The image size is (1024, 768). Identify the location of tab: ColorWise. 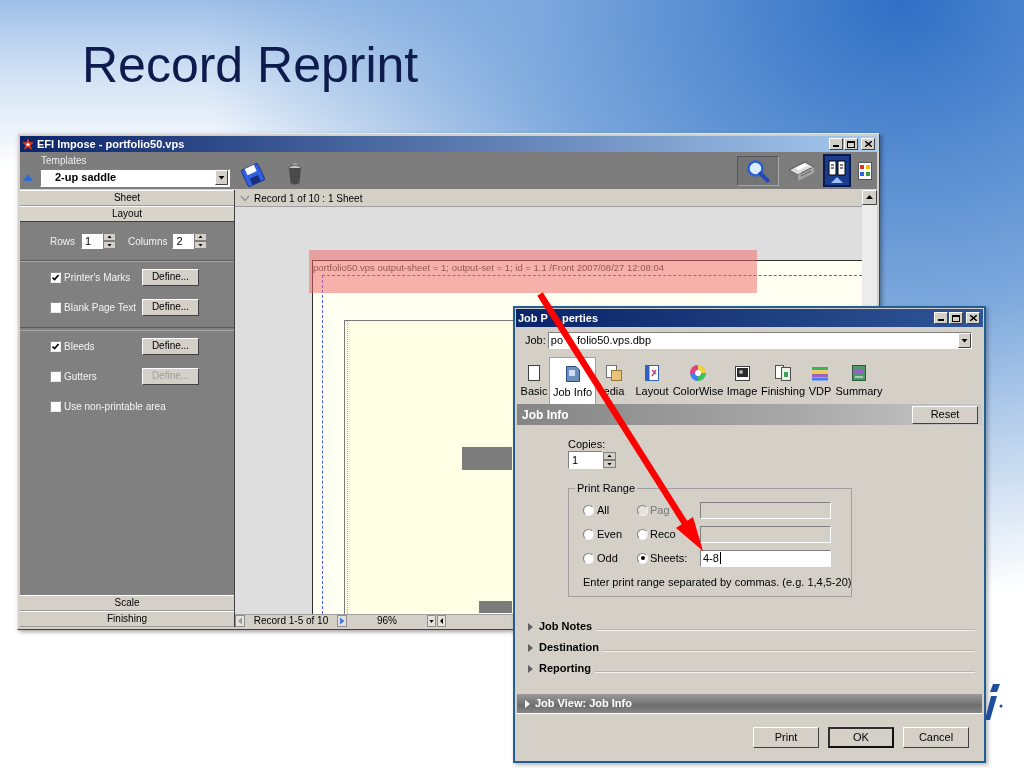
(698, 380).